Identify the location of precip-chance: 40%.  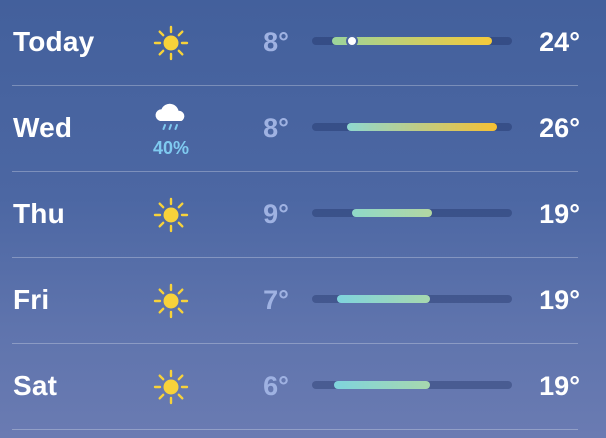
(171, 148).